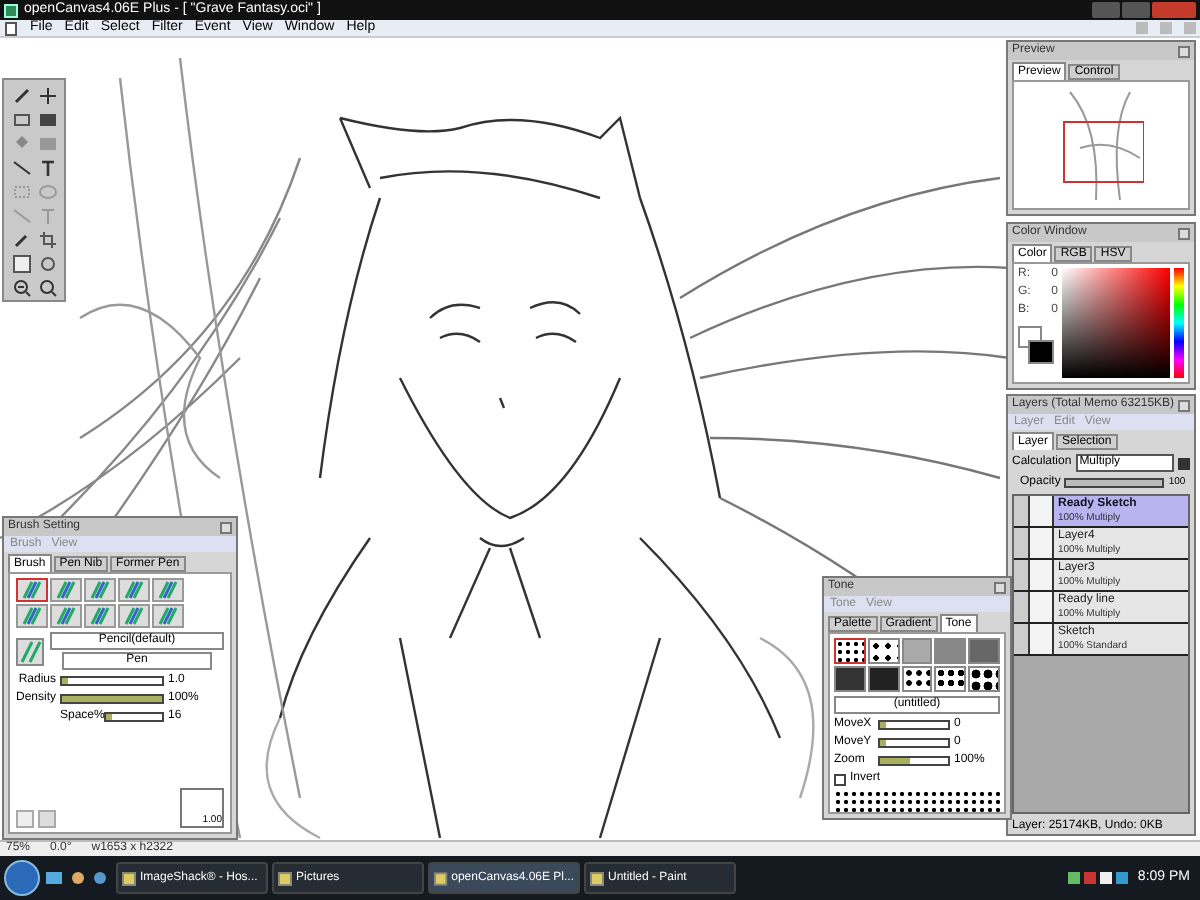  What do you see at coordinates (21, 95) in the screenshot?
I see `pencil-icon` at bounding box center [21, 95].